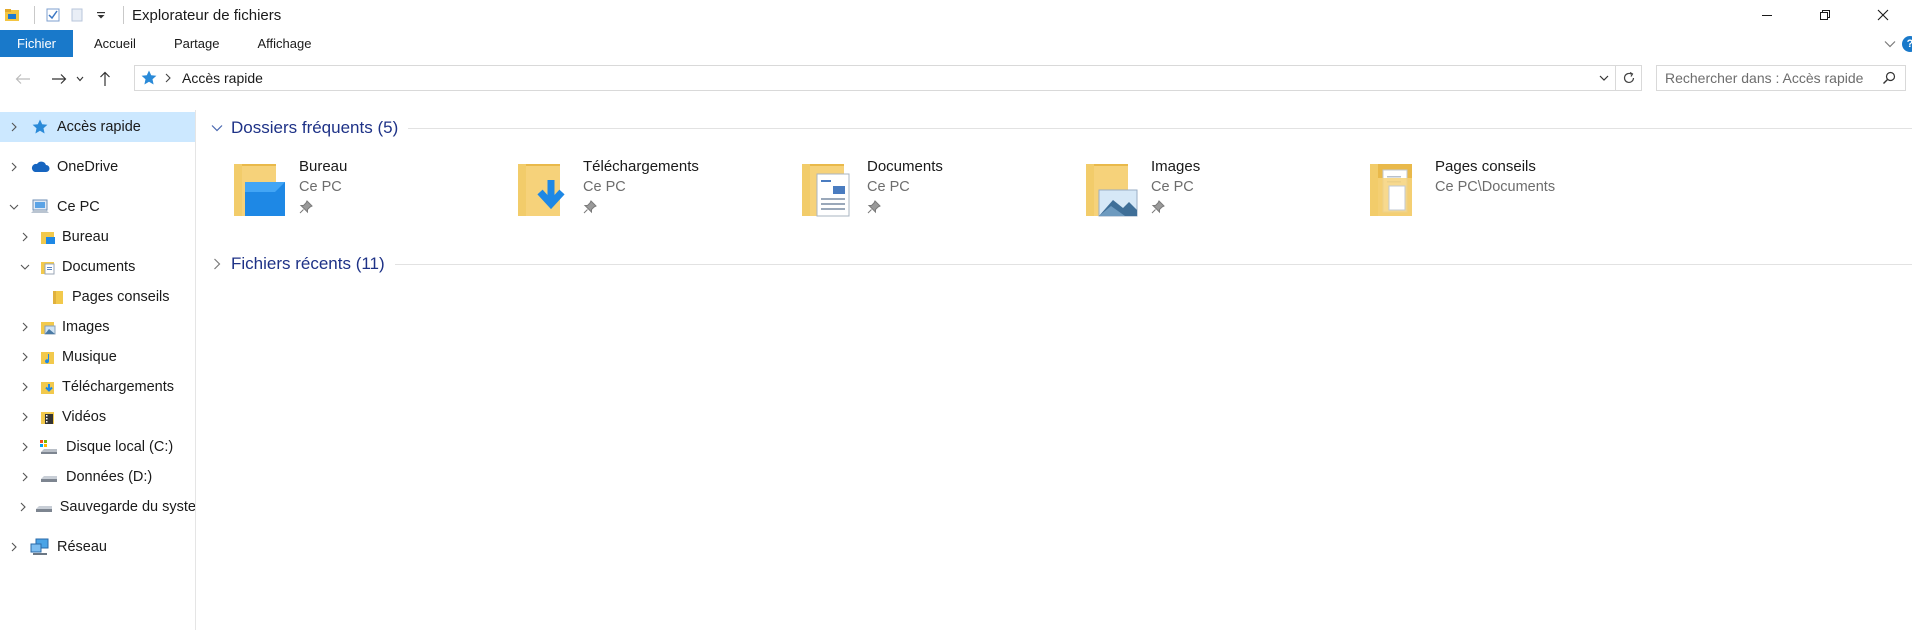 The image size is (1912, 630). I want to click on folder-tile-telechargements: Téléchargements Ce PC, so click(635, 191).